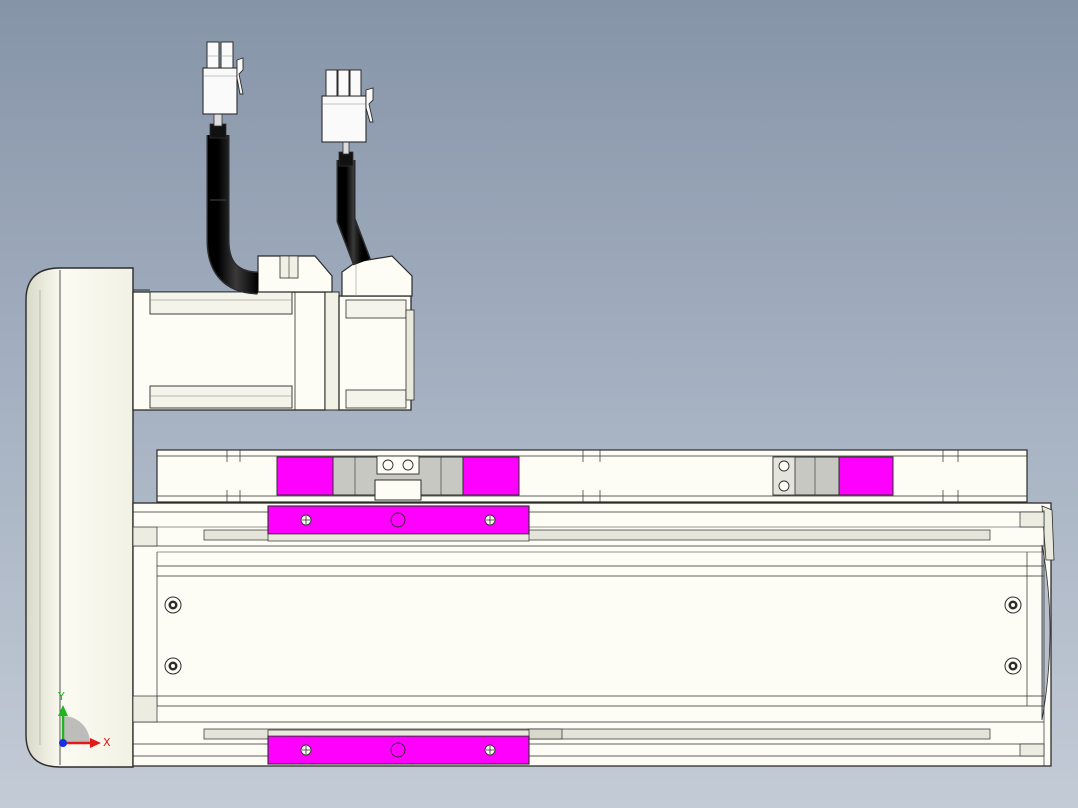 This screenshot has height=808, width=1078. Describe the element at coordinates (173, 605) in the screenshot. I see `mounting-screw-top-left` at that location.